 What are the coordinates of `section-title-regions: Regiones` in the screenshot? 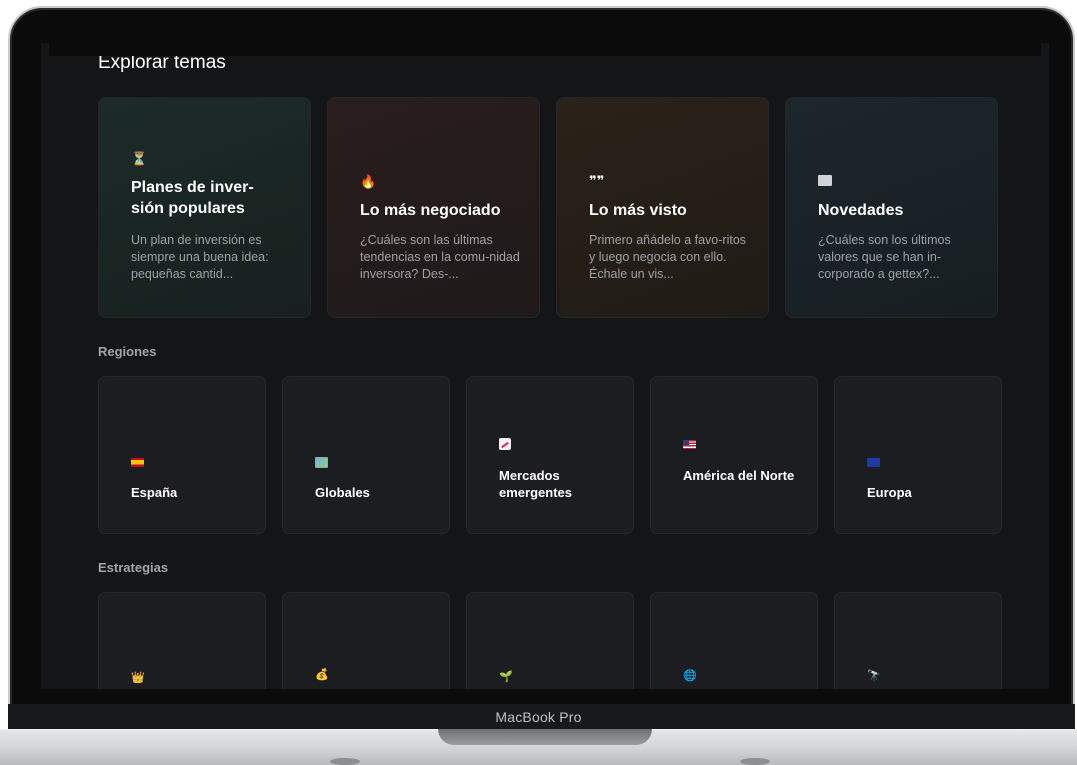 It's located at (127, 351).